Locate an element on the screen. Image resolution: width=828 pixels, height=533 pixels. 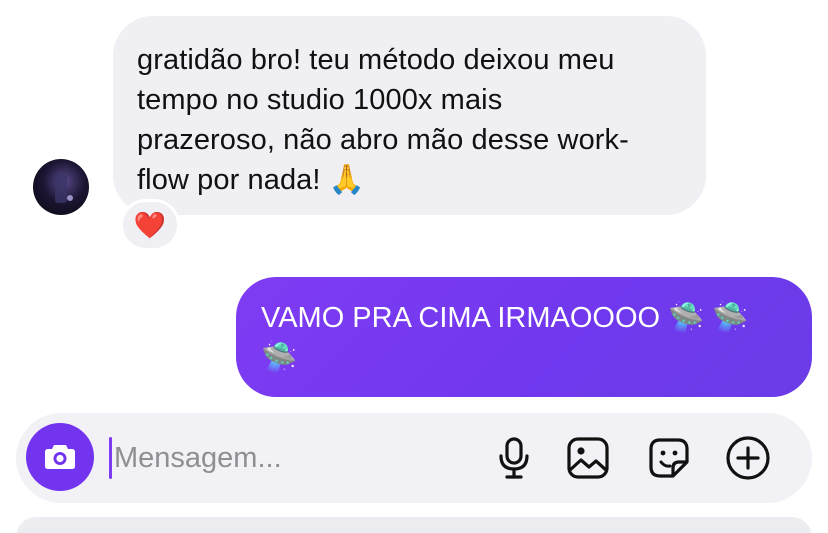
heart-reaction-badge: ❤️ is located at coordinates (150, 225).